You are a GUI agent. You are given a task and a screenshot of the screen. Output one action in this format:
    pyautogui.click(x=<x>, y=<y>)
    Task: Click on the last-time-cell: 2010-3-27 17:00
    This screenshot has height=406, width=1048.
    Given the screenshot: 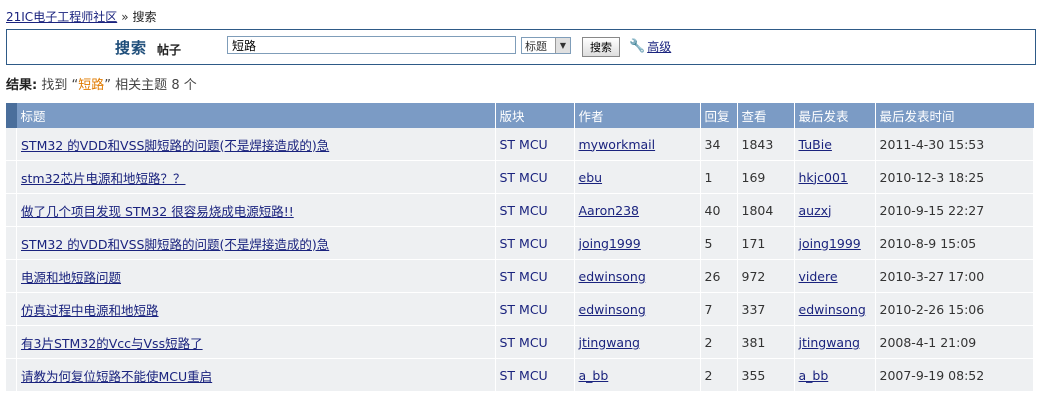 What is the action you would take?
    pyautogui.click(x=954, y=276)
    